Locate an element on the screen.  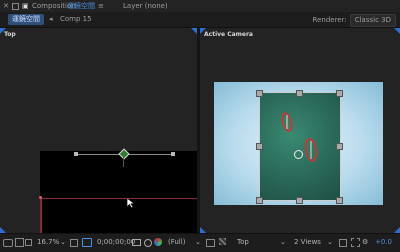
resolution-dropdown: (Full) is located at coordinates (176, 242).